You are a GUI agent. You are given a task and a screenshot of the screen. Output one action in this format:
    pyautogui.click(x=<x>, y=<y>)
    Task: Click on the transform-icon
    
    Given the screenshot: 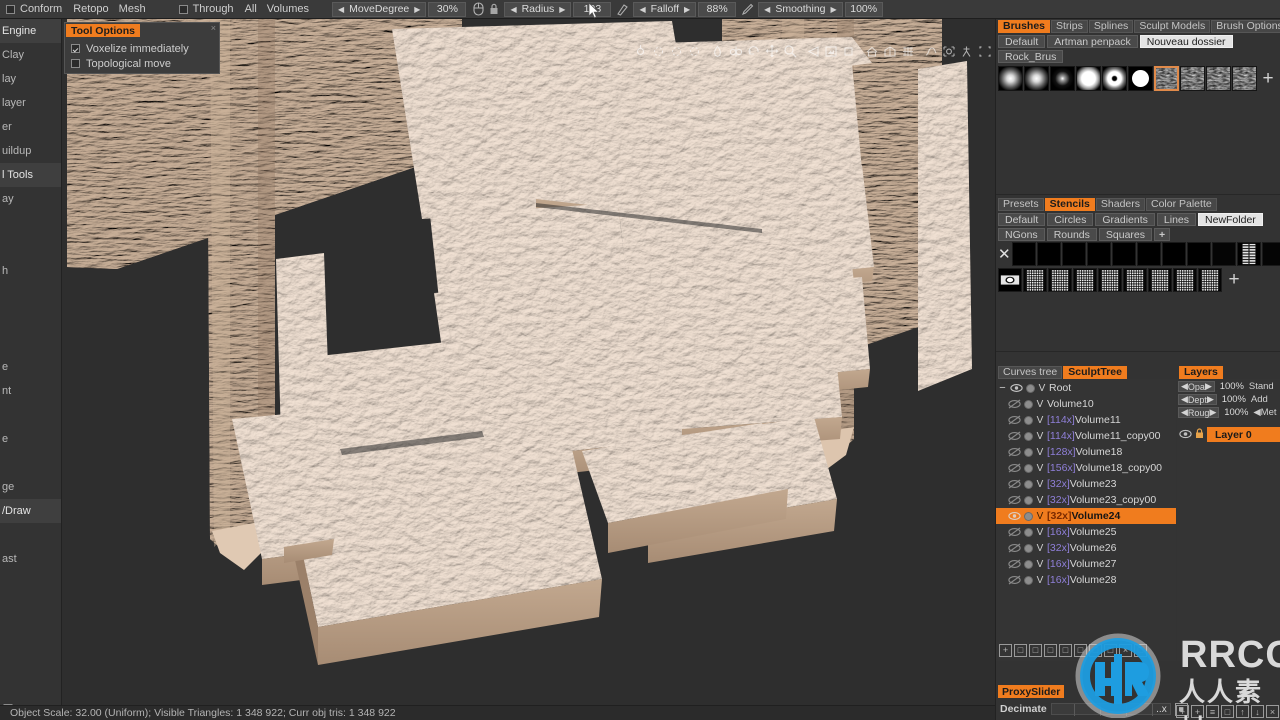 What is the action you would take?
    pyautogui.click(x=948, y=51)
    